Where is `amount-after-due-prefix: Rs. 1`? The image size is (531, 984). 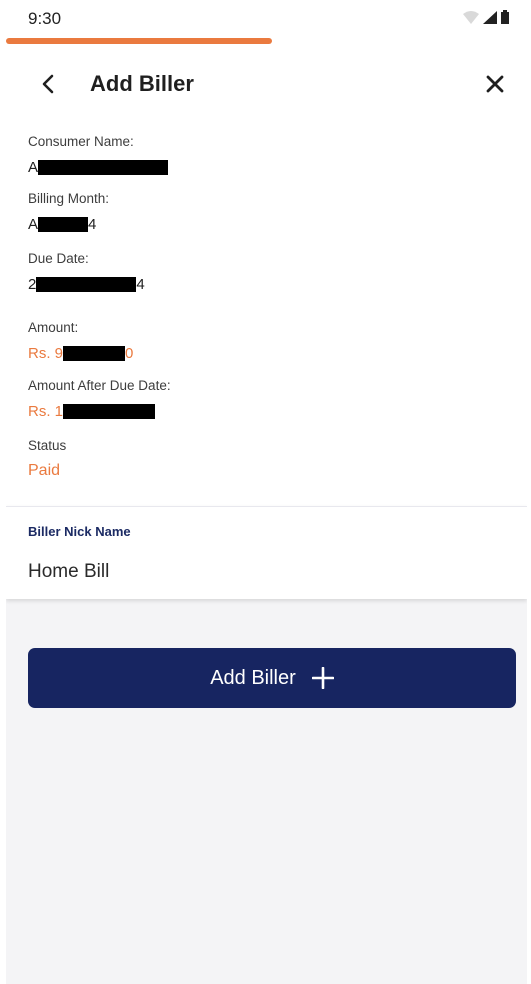 amount-after-due-prefix: Rs. 1 is located at coordinates (46, 411).